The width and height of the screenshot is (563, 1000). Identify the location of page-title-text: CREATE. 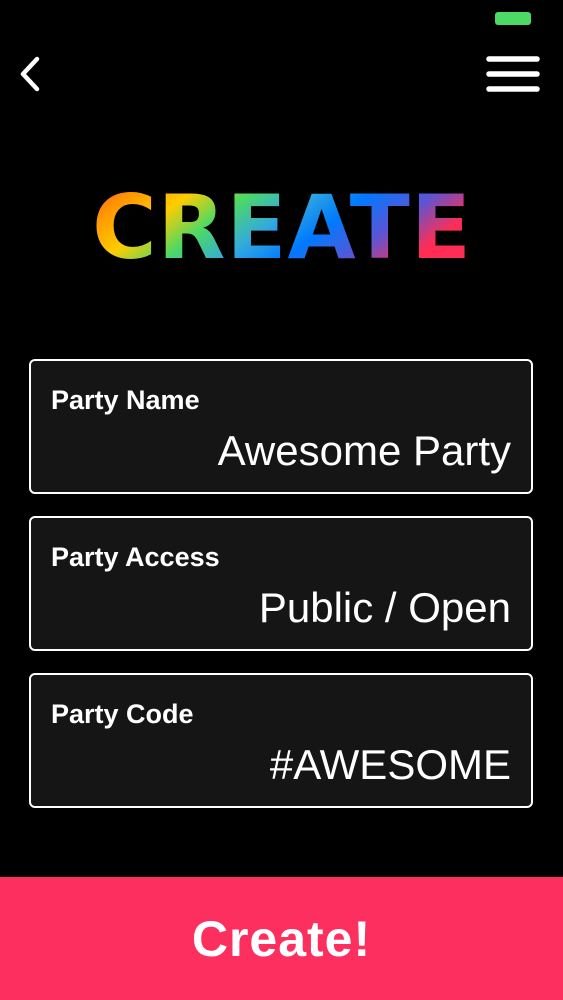
(282, 227).